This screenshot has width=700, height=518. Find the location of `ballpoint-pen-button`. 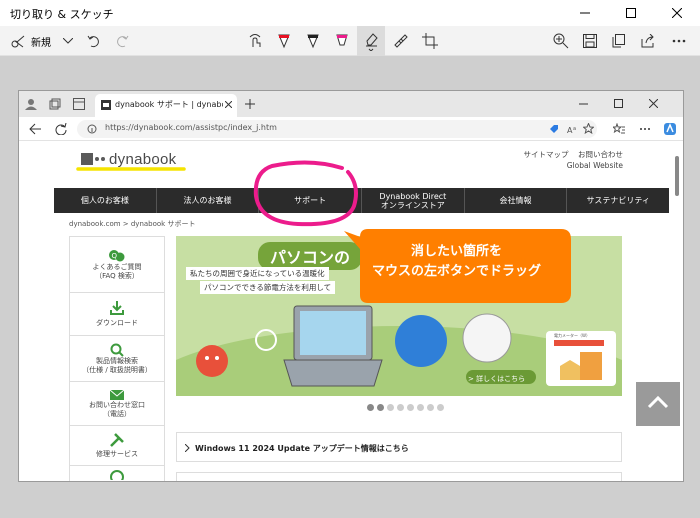

ballpoint-pen-button is located at coordinates (284, 41).